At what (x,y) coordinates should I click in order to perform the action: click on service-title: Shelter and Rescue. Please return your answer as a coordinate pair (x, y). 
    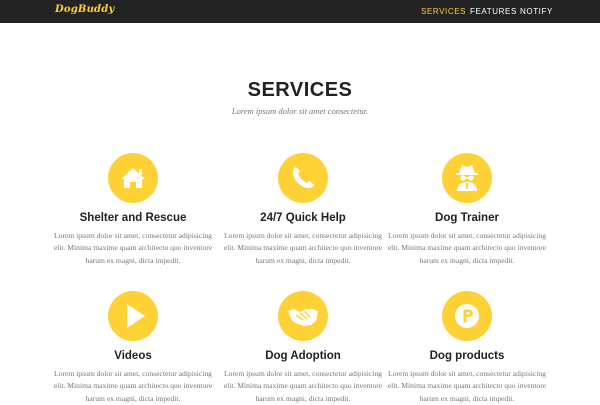
    Looking at the image, I should click on (133, 218).